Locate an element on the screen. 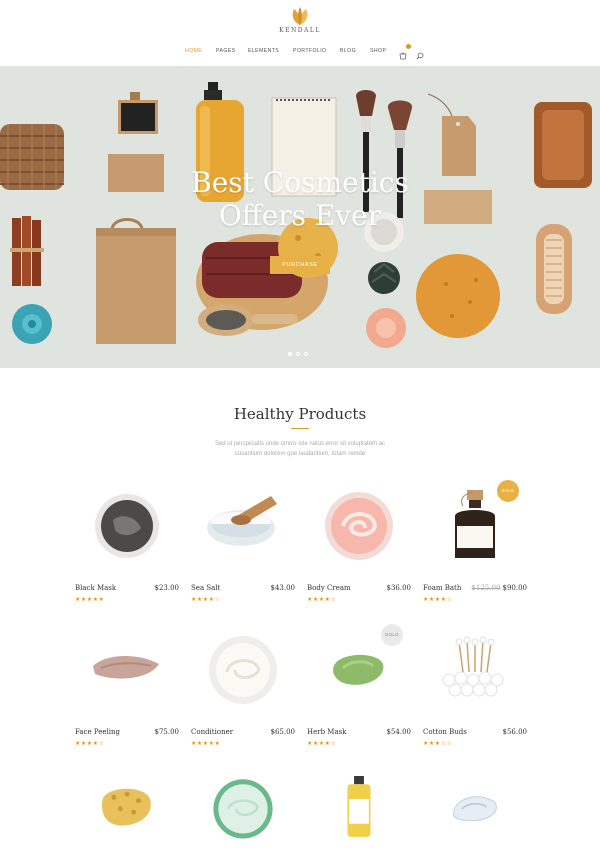 The height and width of the screenshot is (850, 600). cart-icon is located at coordinates (405, 52).